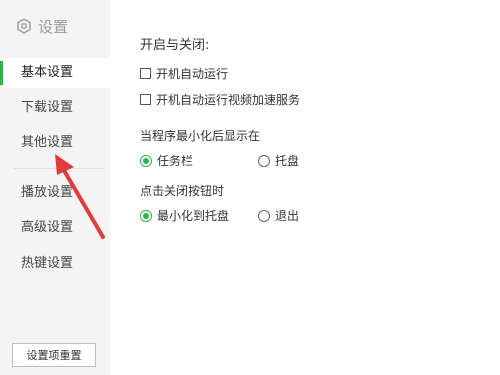 This screenshot has width=500, height=375. Describe the element at coordinates (55, 228) in the screenshot. I see `sidebar-item-advanced: 高级设置` at that location.